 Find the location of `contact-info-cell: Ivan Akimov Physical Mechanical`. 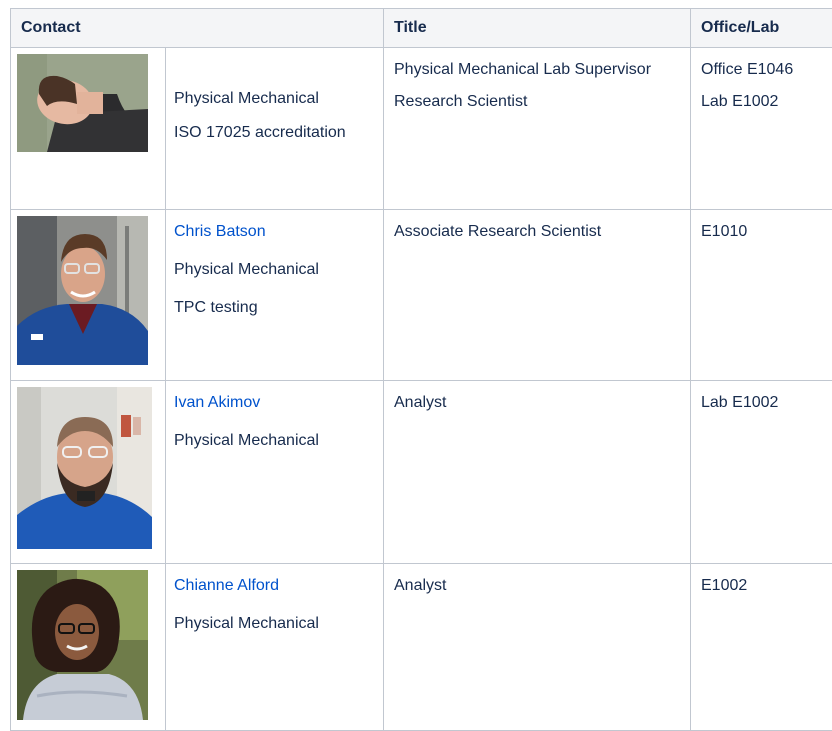

contact-info-cell: Ivan Akimov Physical Mechanical is located at coordinates (275, 472).